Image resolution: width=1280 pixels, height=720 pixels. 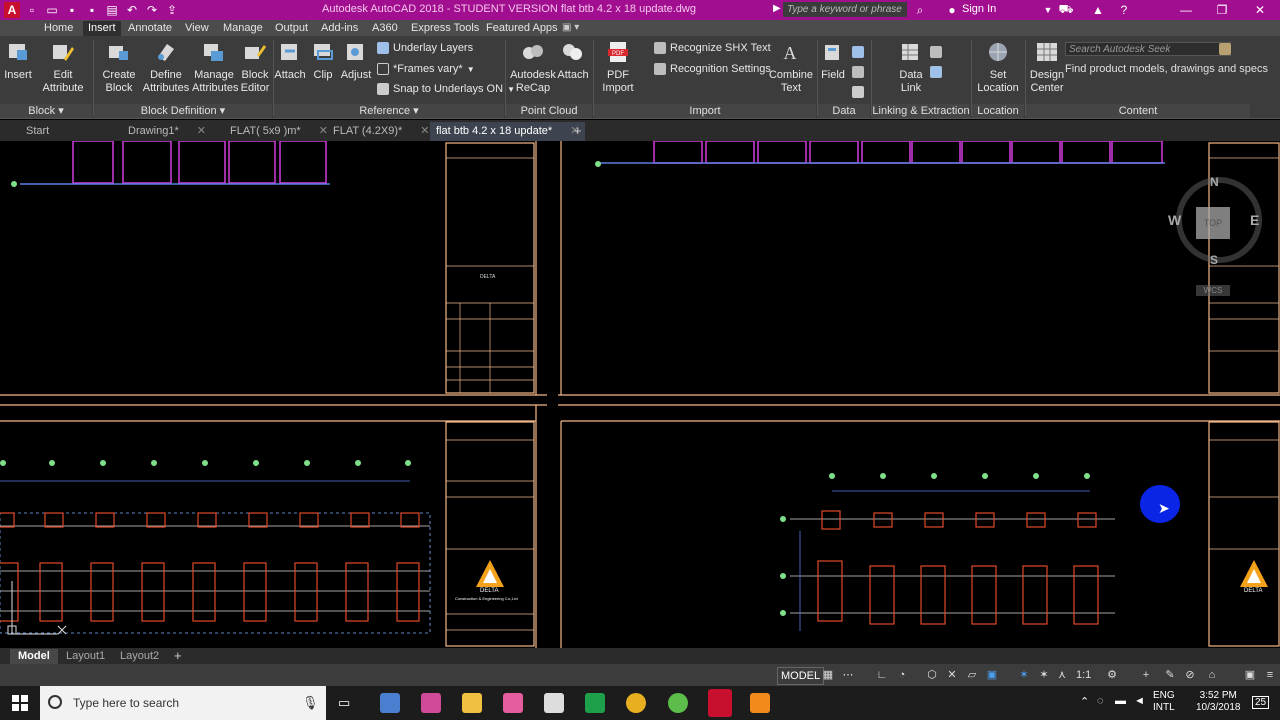 I want to click on autocad-taskbar-icon, so click(x=720, y=703).